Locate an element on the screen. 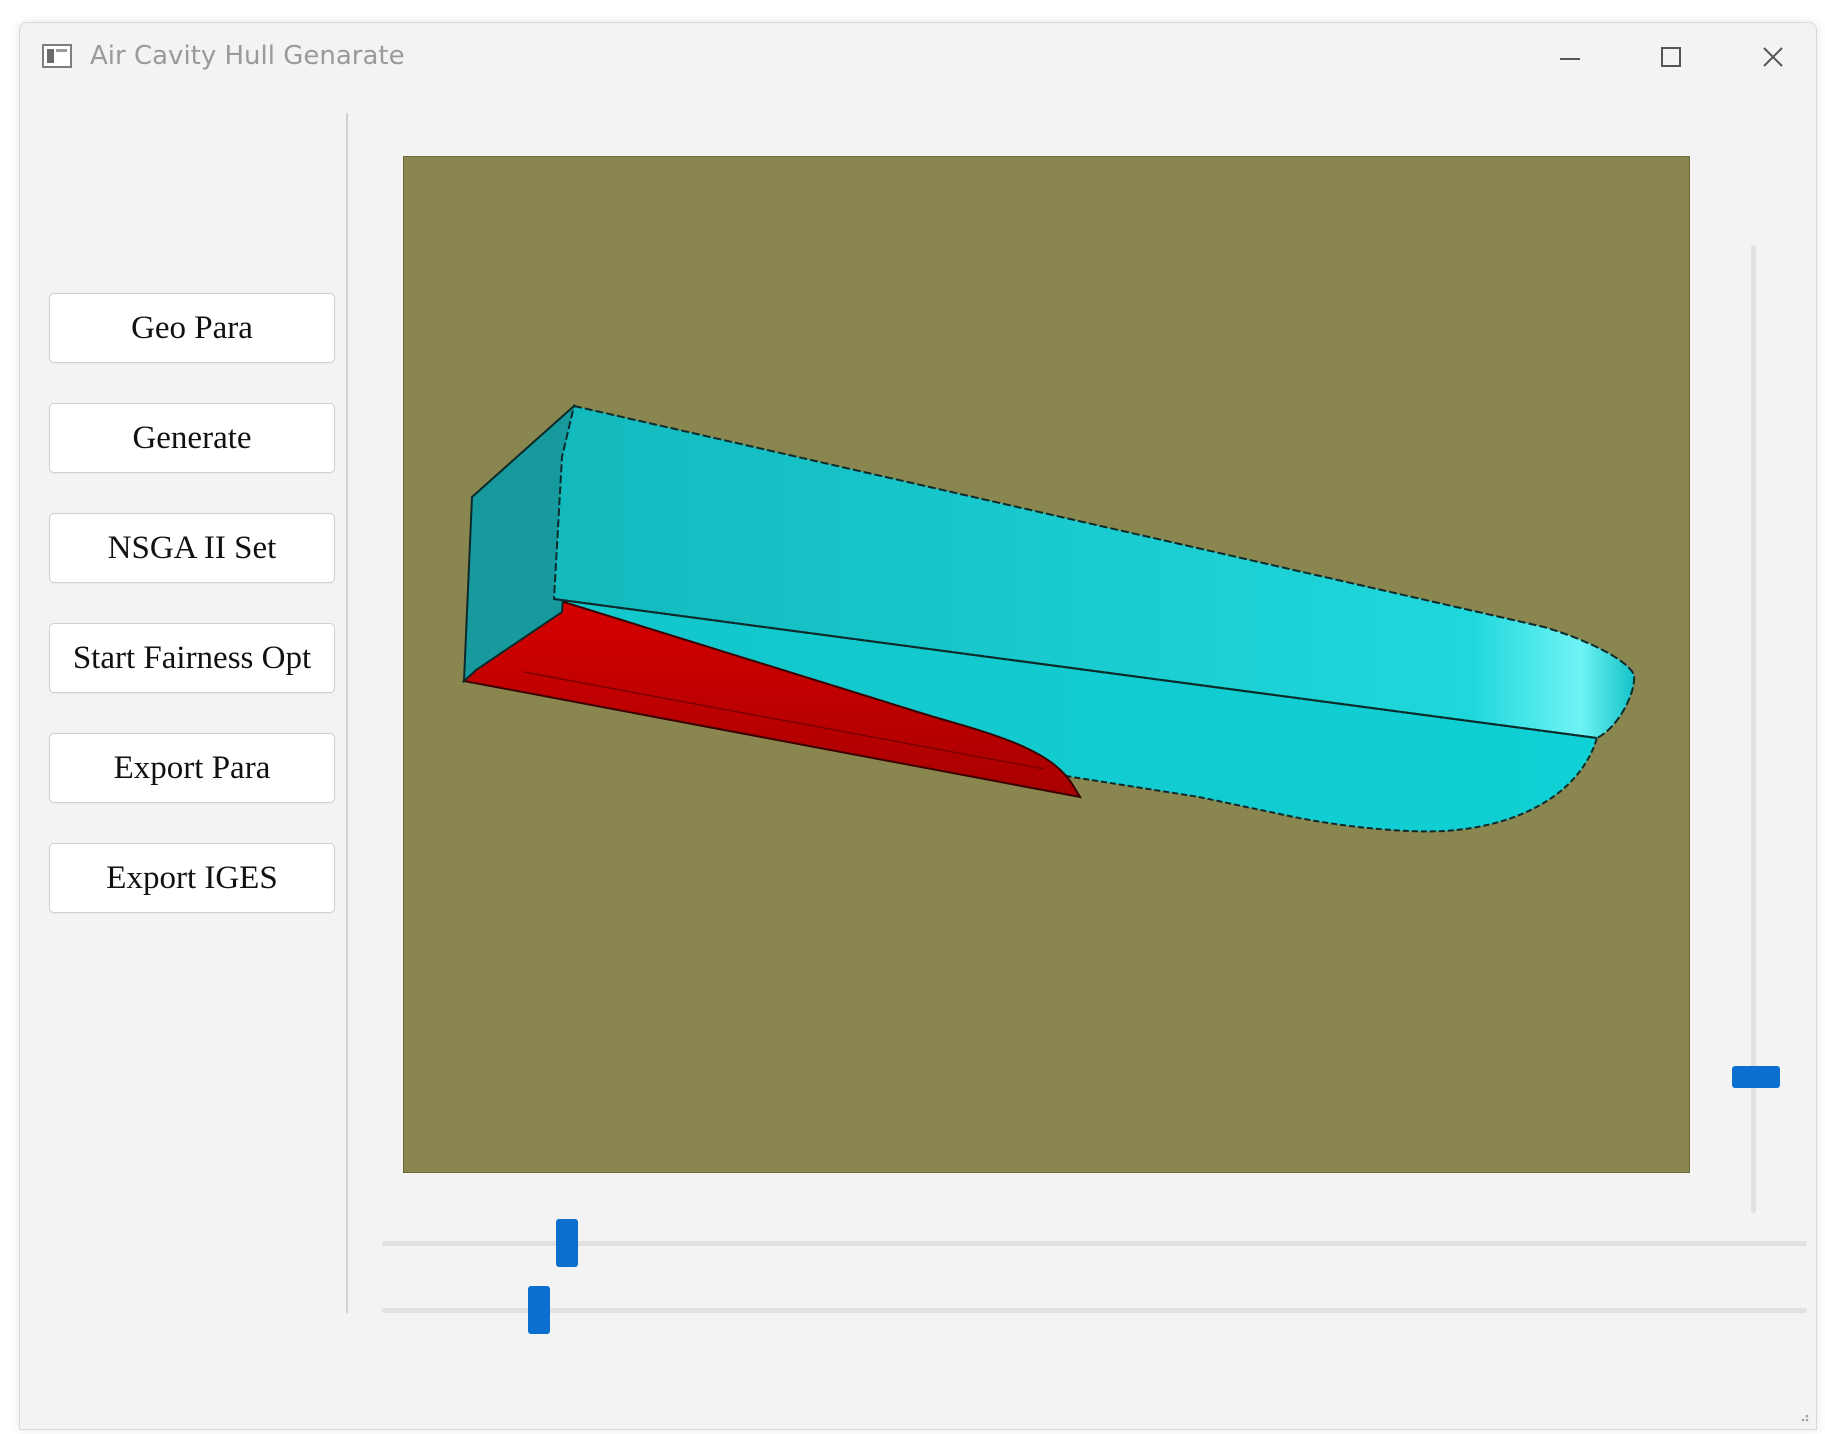  vertical-slider-thumb is located at coordinates (1756, 1076).